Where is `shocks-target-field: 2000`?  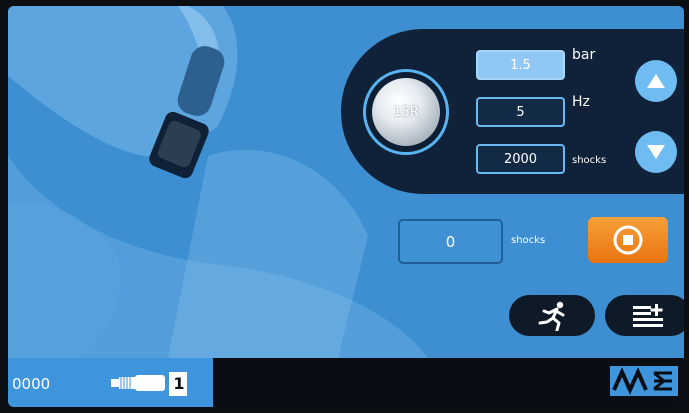 shocks-target-field: 2000 is located at coordinates (520, 159).